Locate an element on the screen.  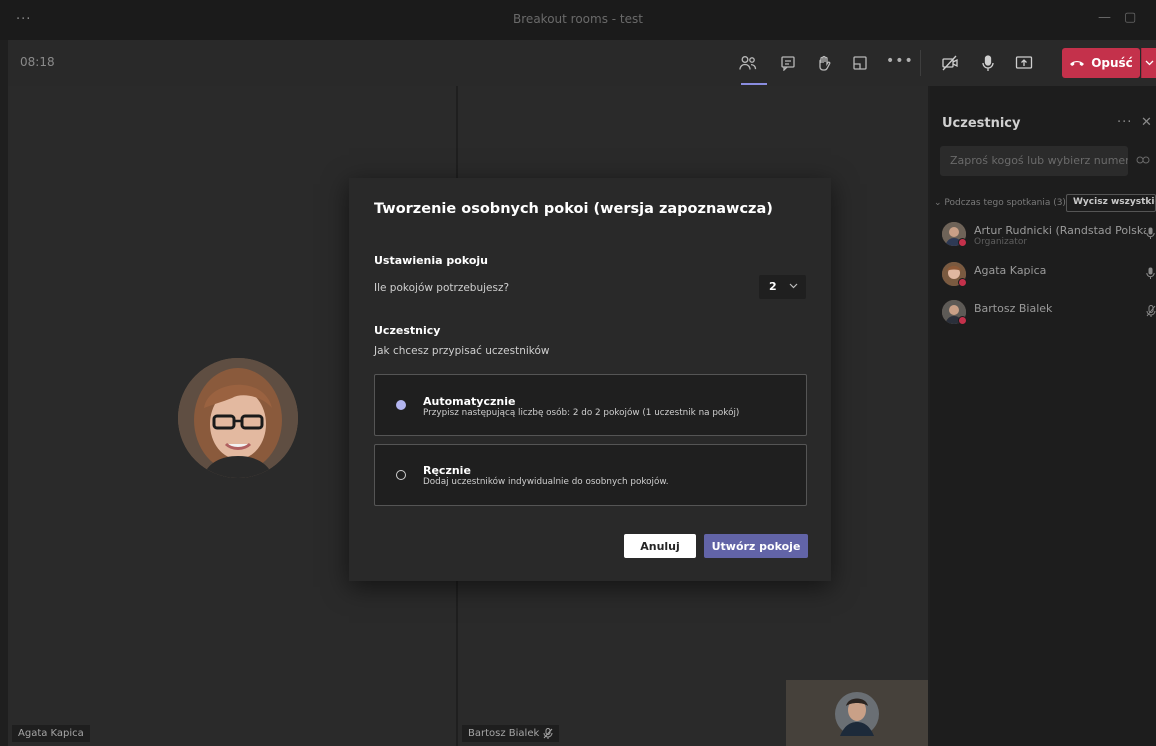
title-bar: ··· Breakout rooms - test — ▢ is located at coordinates (578, 20).